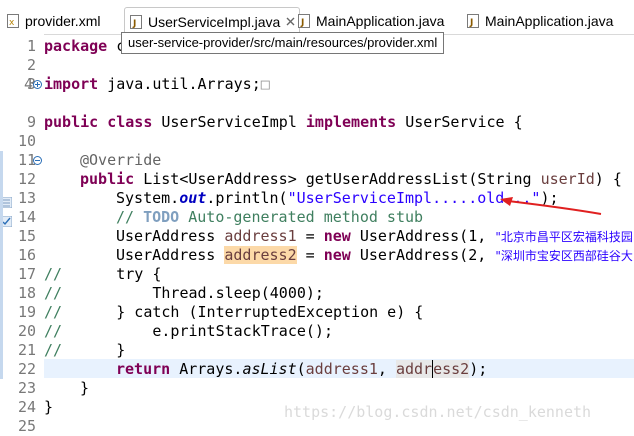  I want to click on line-number: 12, so click(26, 179).